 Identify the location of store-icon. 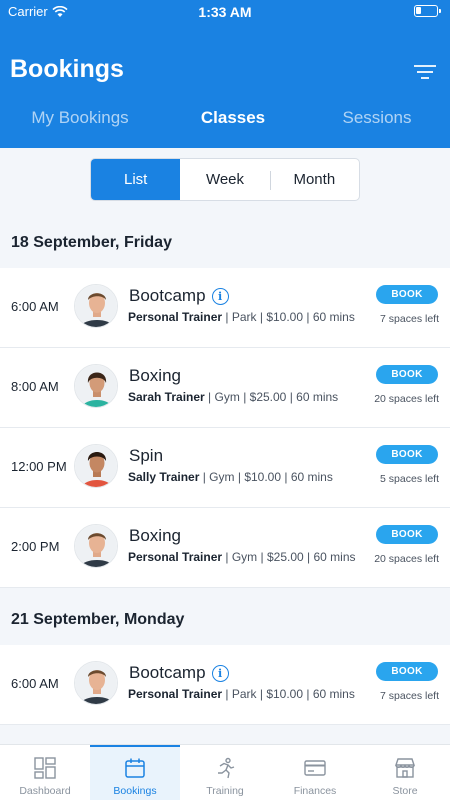
(405, 768).